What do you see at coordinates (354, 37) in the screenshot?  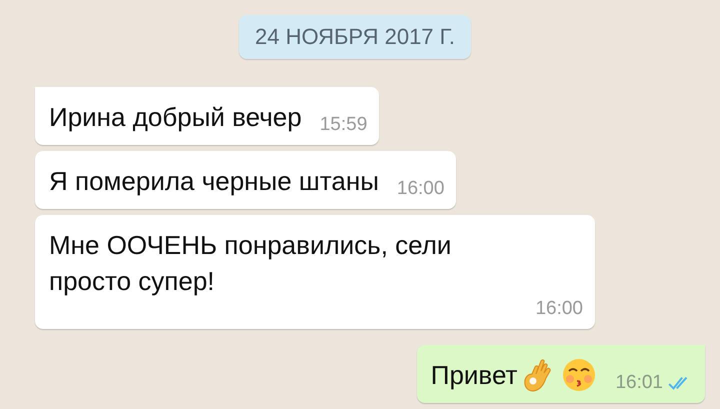 I see `date-label: 24 НОЯБРЯ 2017 Г.` at bounding box center [354, 37].